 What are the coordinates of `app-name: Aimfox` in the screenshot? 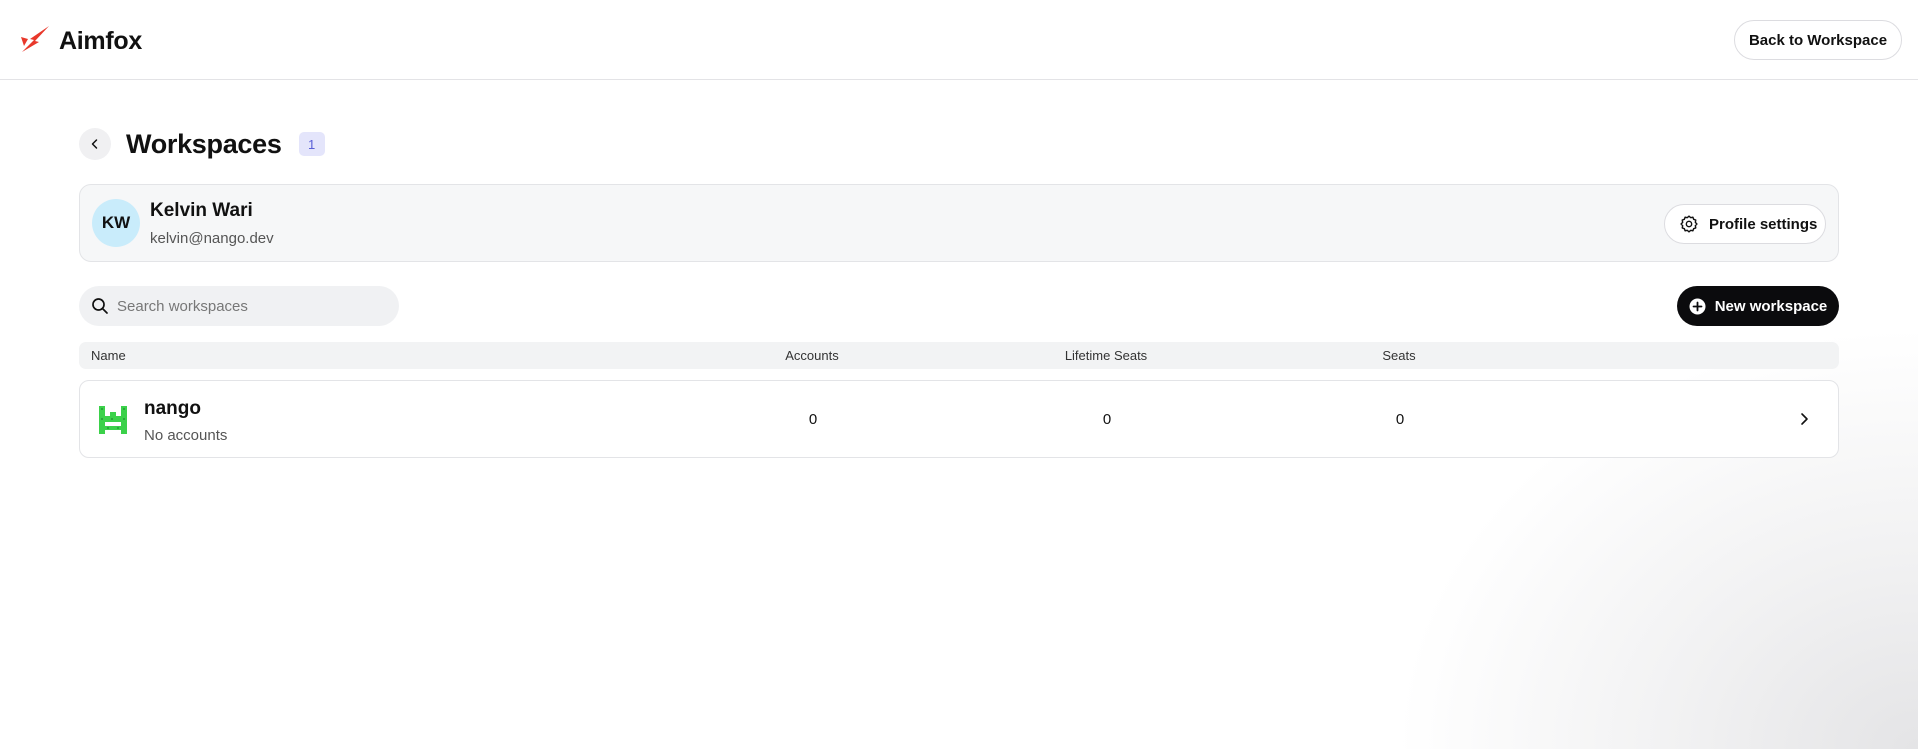 It's located at (100, 41).